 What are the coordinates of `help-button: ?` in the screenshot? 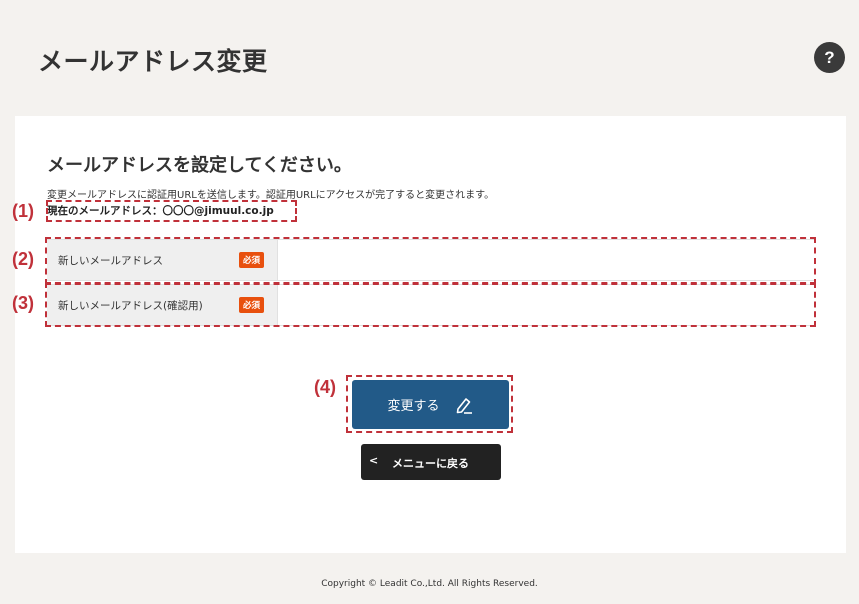 It's located at (829, 57).